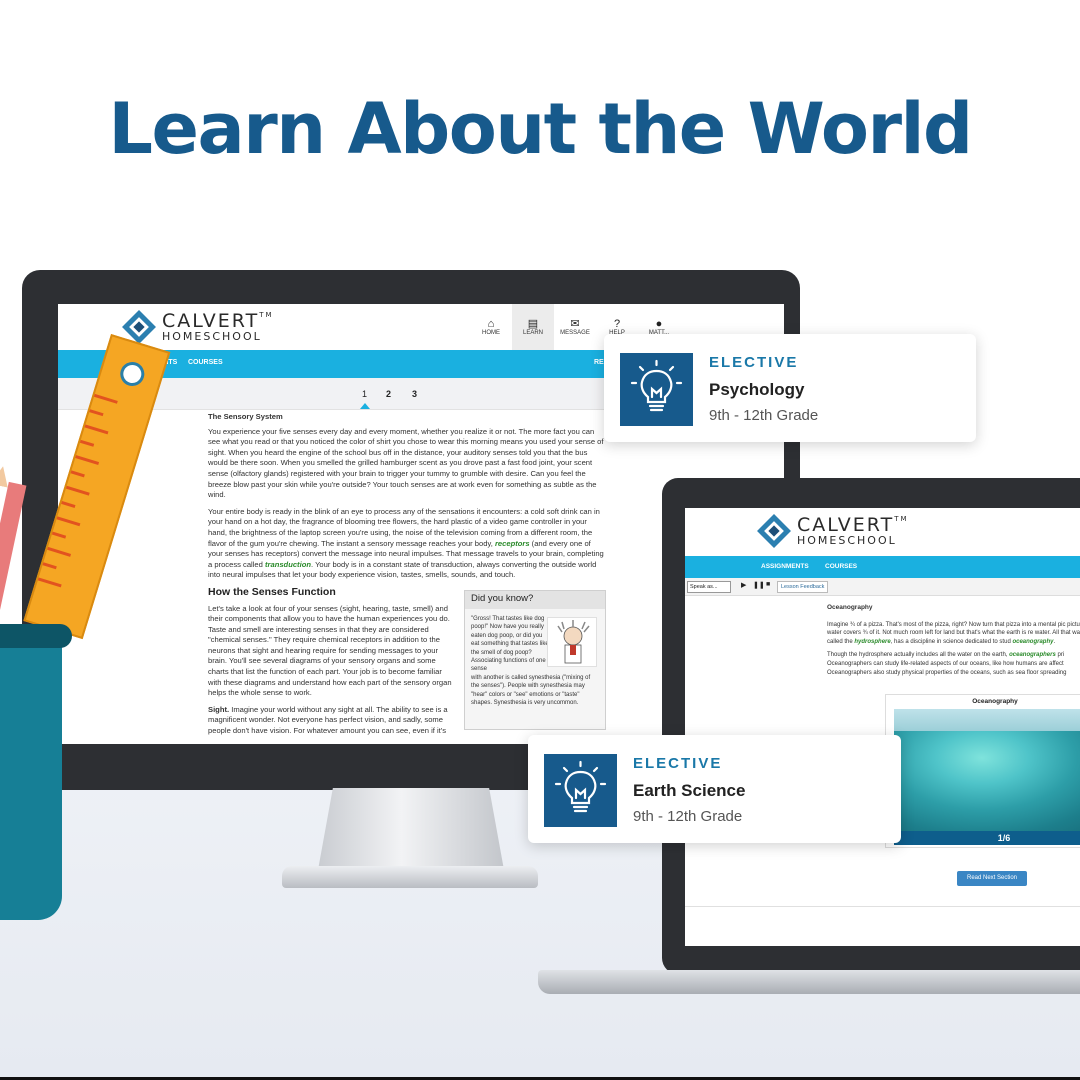 This screenshot has width=1080, height=1080. I want to click on nav-message-label: MESSAGE, so click(575, 333).